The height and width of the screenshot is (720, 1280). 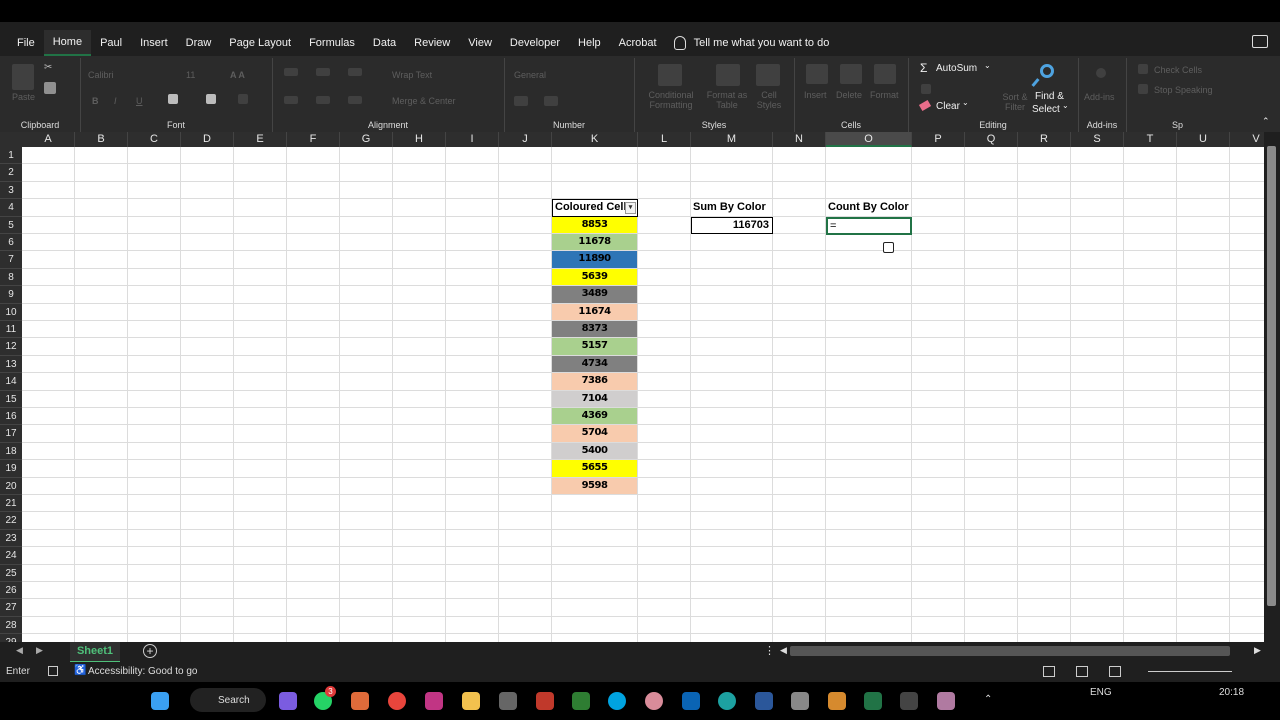 What do you see at coordinates (956, 68) in the screenshot?
I see `autosum-button: AutoSum` at bounding box center [956, 68].